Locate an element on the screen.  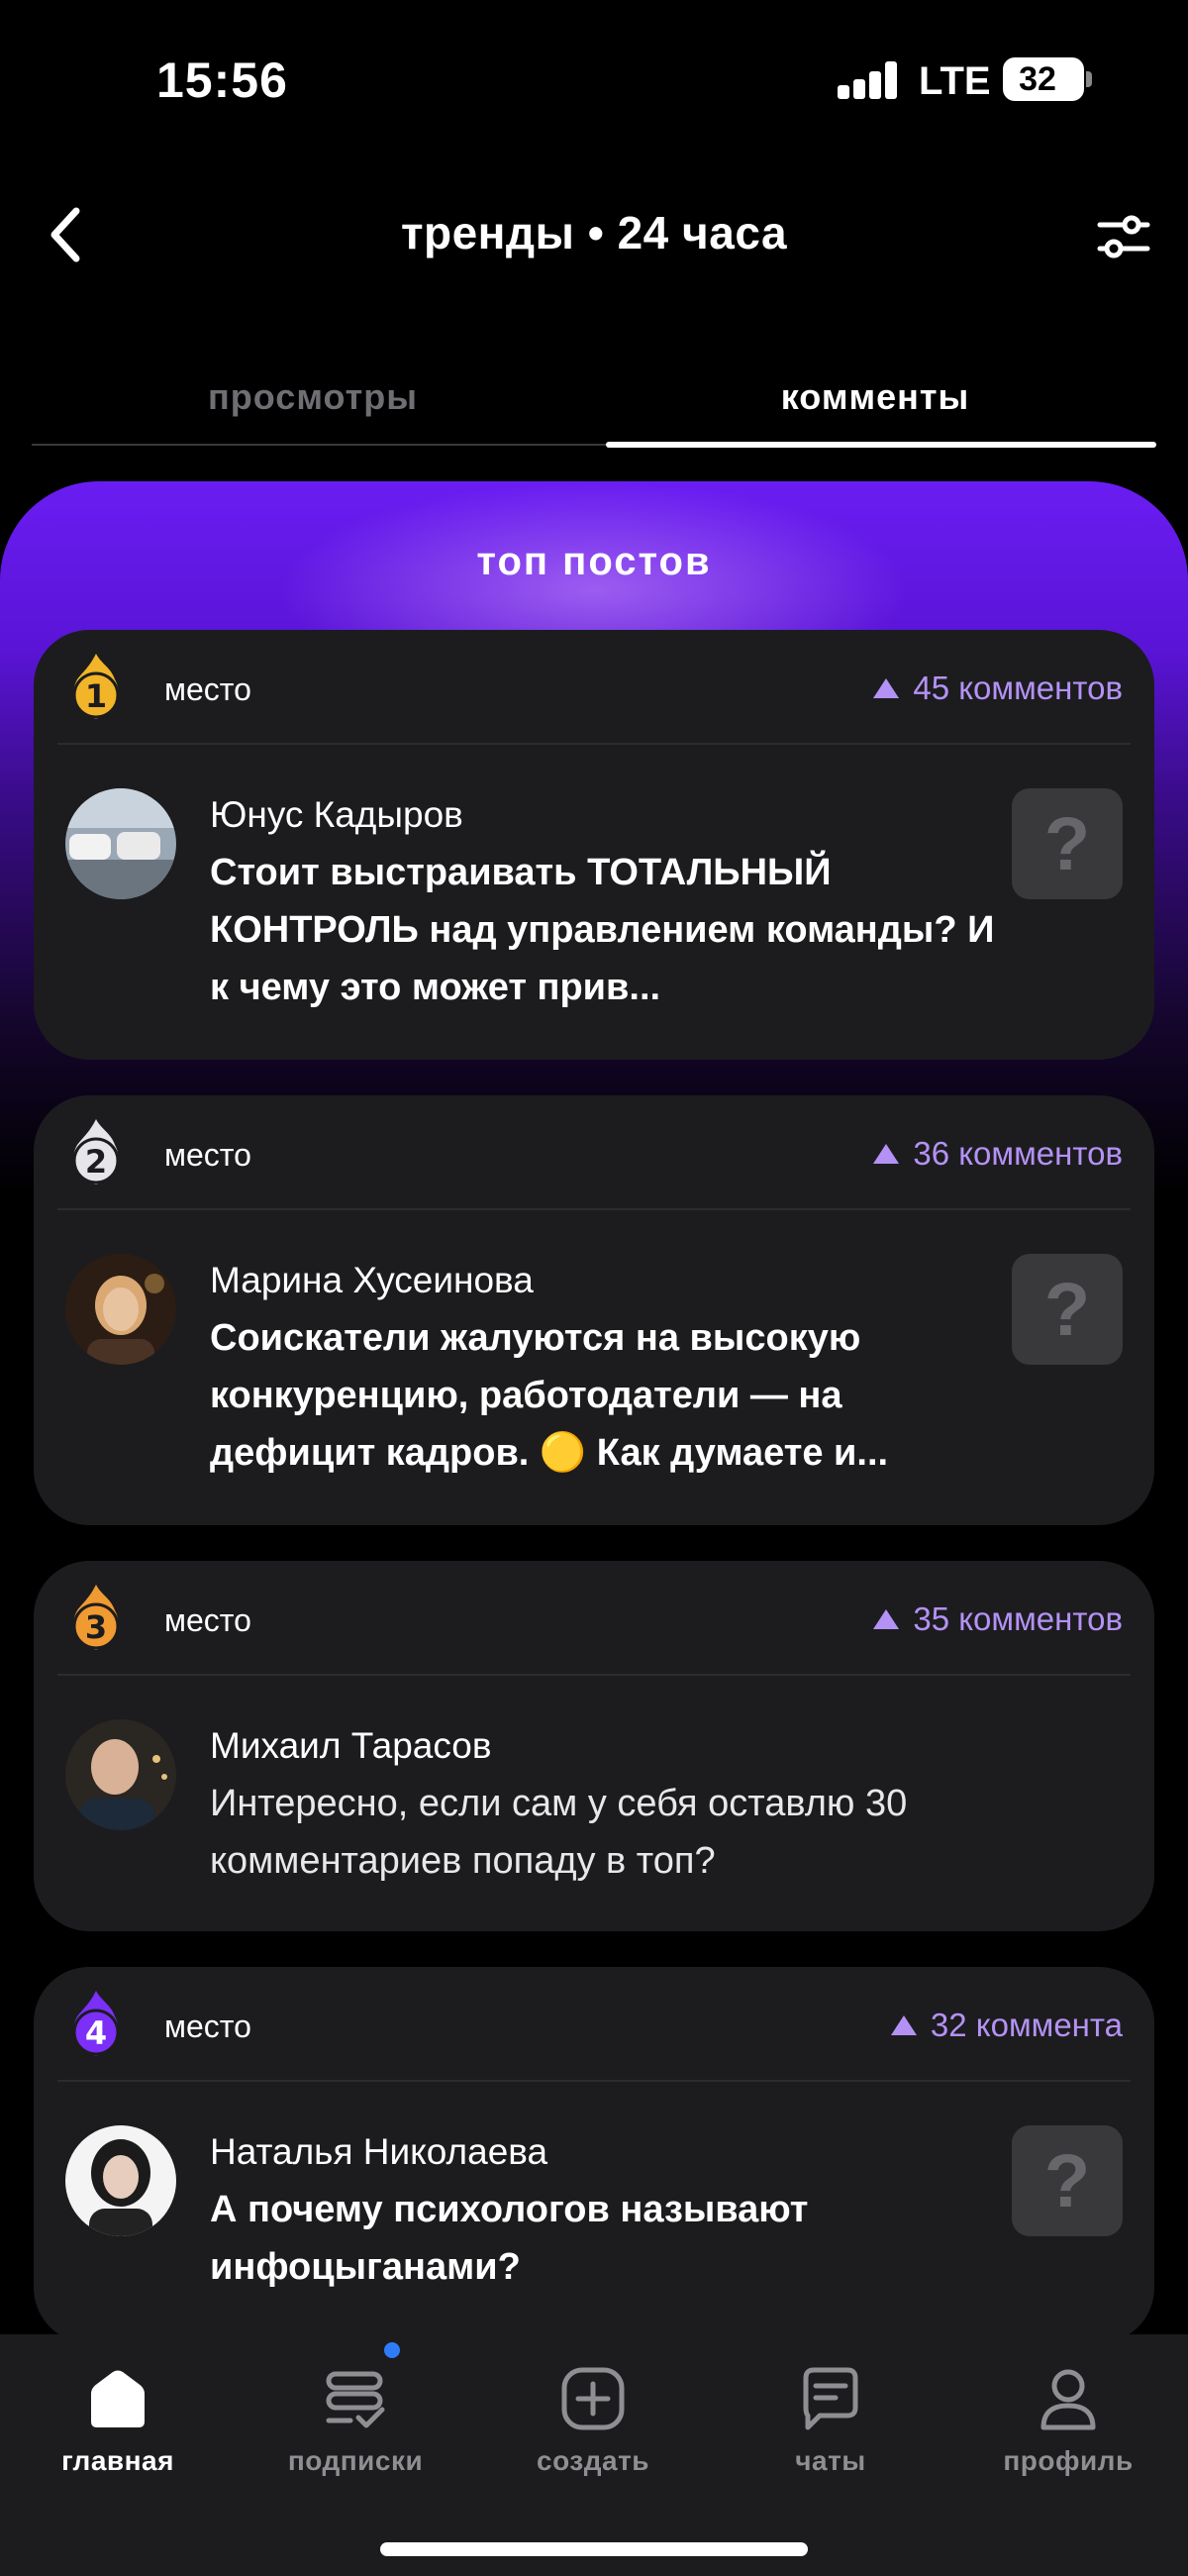
battery-nub is located at coordinates (1089, 79).